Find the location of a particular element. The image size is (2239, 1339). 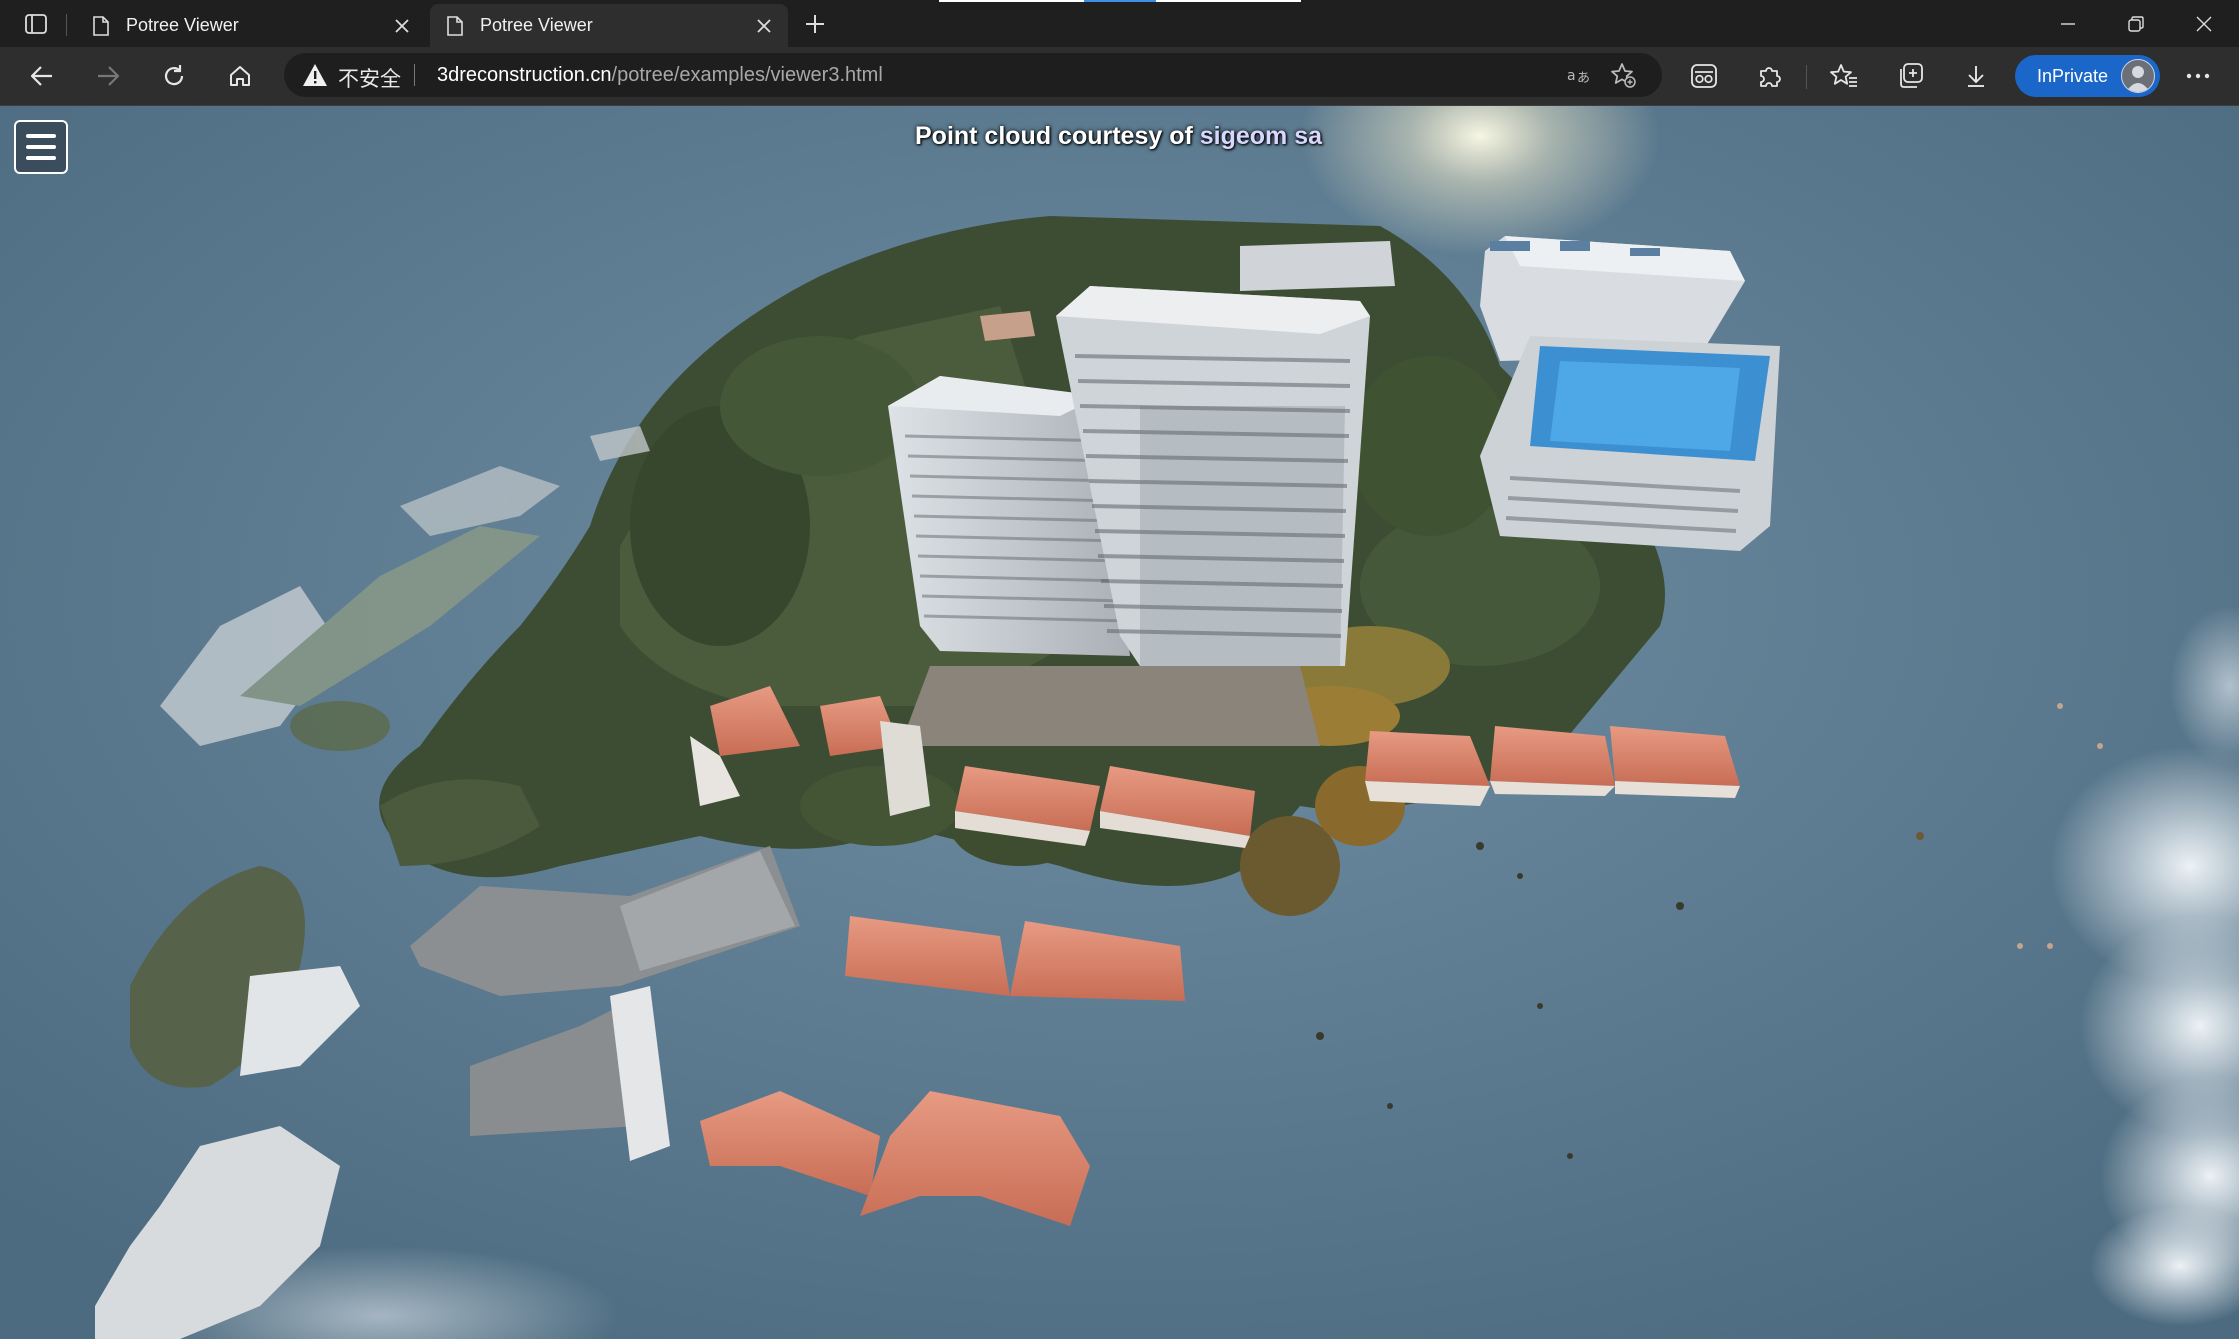

plus-icon is located at coordinates (815, 24).